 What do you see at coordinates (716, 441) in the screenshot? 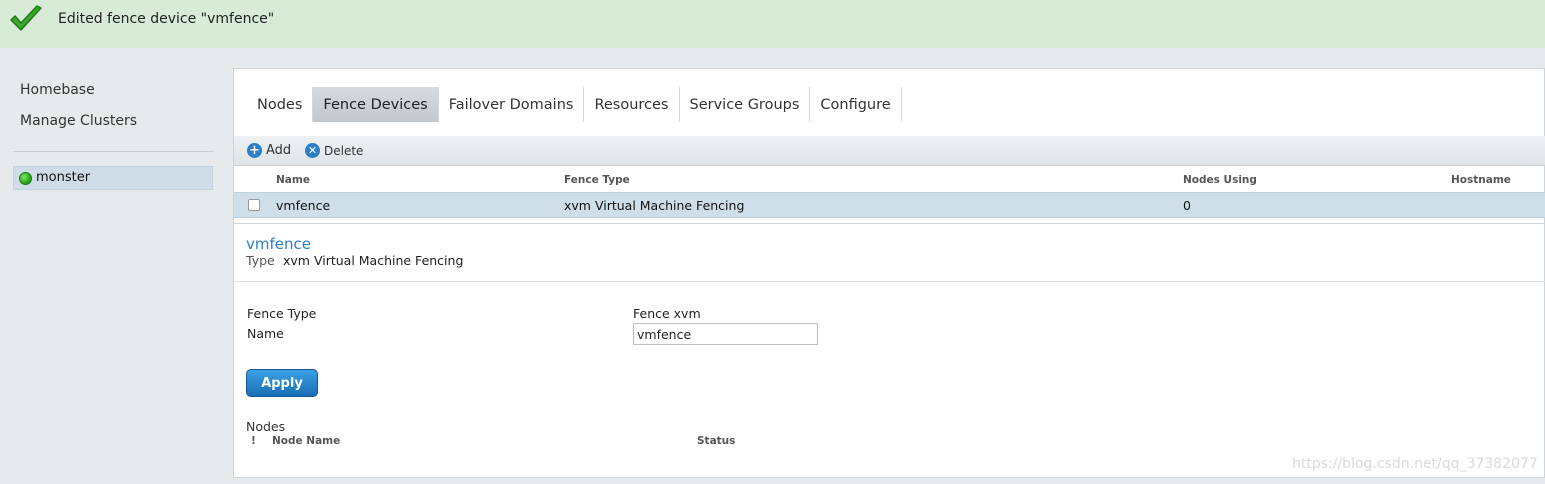
I see `column-header-status: Status` at bounding box center [716, 441].